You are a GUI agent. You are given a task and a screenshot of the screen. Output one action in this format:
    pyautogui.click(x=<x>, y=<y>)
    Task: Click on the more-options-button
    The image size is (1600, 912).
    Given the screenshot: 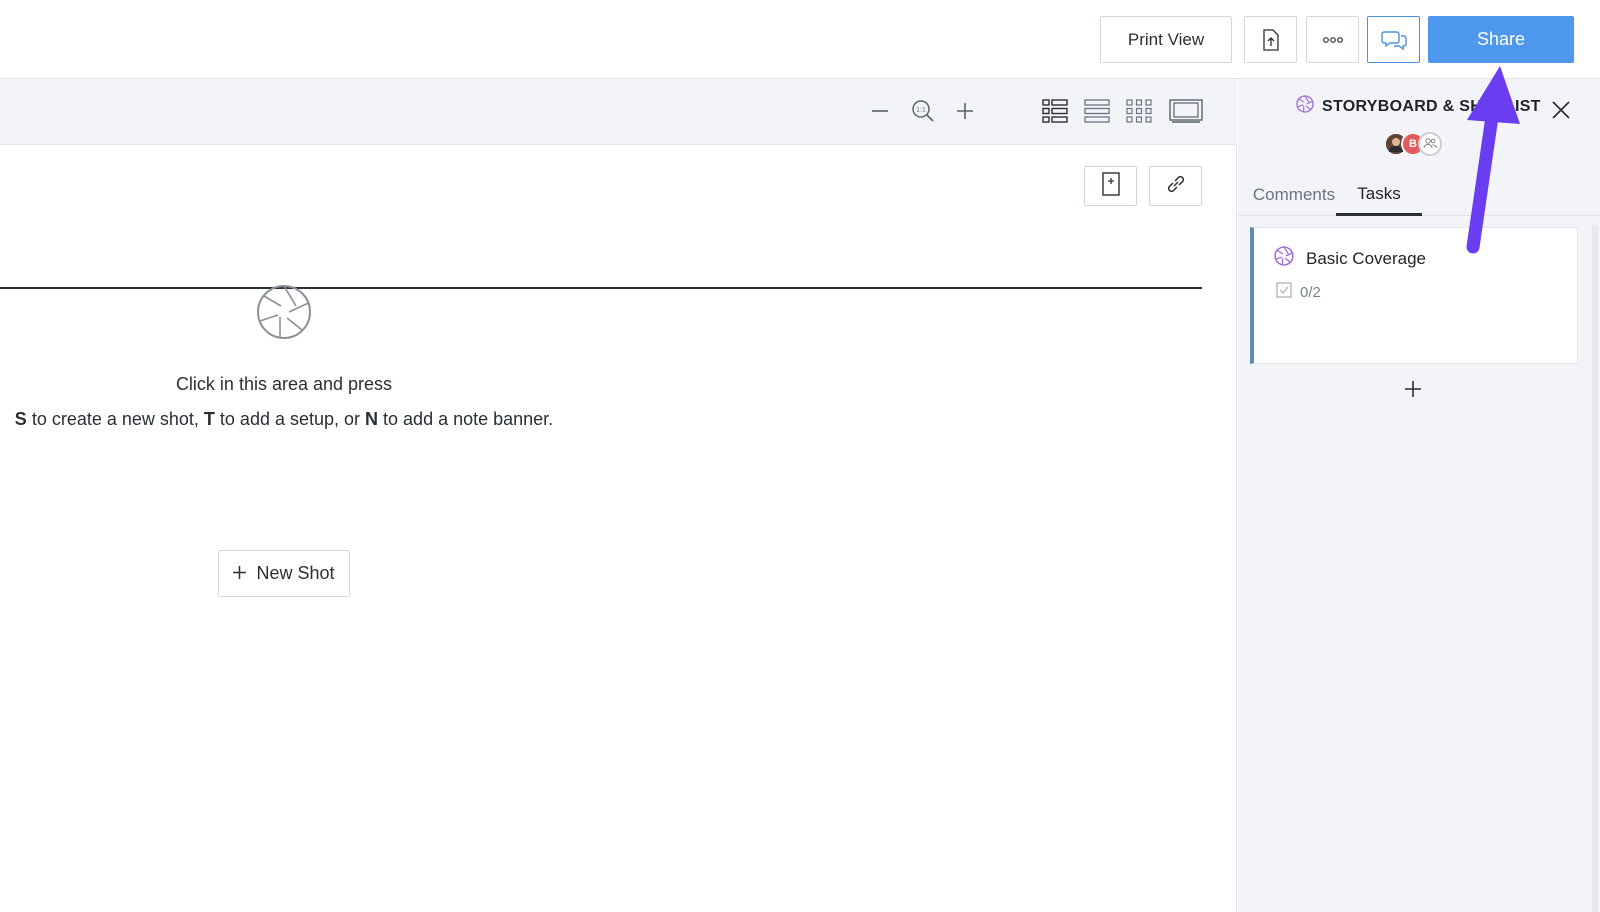 What is the action you would take?
    pyautogui.click(x=1332, y=39)
    